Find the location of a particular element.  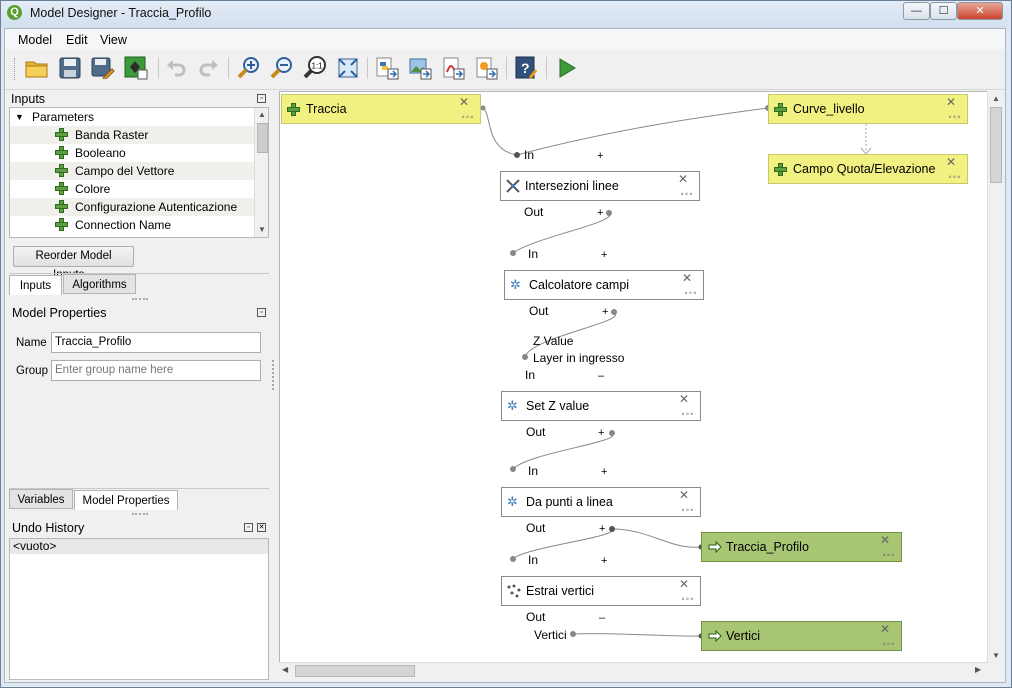

export-pdf-button is located at coordinates (453, 68).